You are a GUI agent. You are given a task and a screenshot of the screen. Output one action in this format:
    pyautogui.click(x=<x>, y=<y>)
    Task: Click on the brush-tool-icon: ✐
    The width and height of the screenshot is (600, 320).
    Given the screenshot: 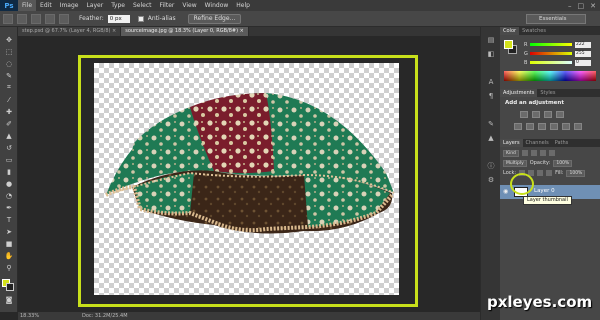 What is the action you would take?
    pyautogui.click(x=9, y=123)
    